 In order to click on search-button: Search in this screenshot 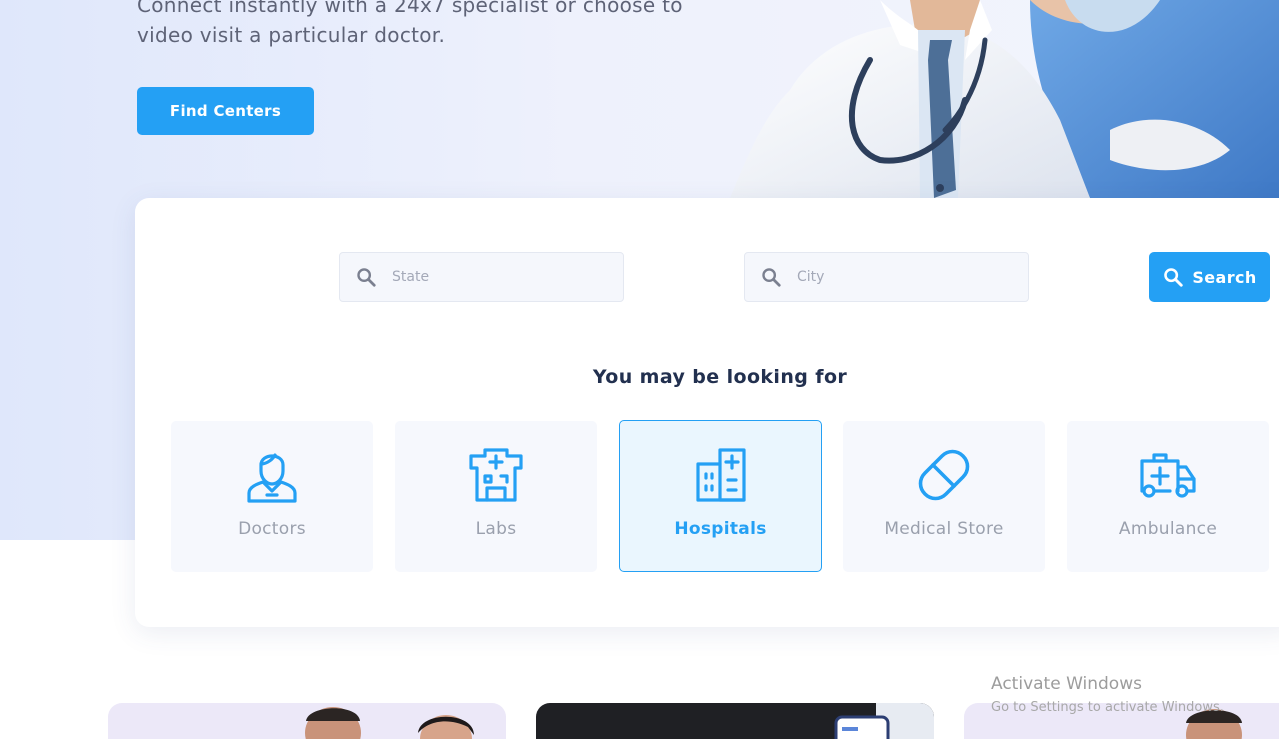, I will do `click(1209, 277)`.